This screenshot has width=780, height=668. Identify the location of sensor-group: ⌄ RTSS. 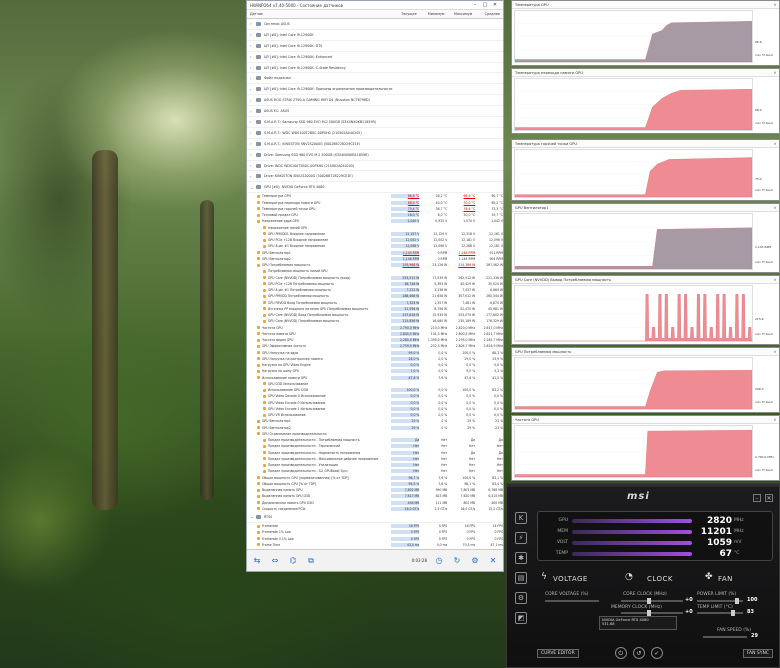
(375, 517).